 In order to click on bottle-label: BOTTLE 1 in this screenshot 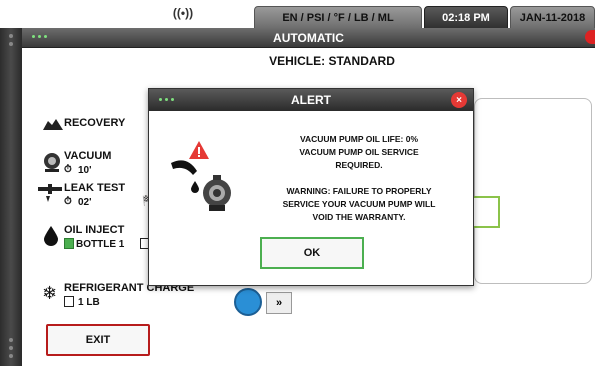, I will do `click(100, 244)`.